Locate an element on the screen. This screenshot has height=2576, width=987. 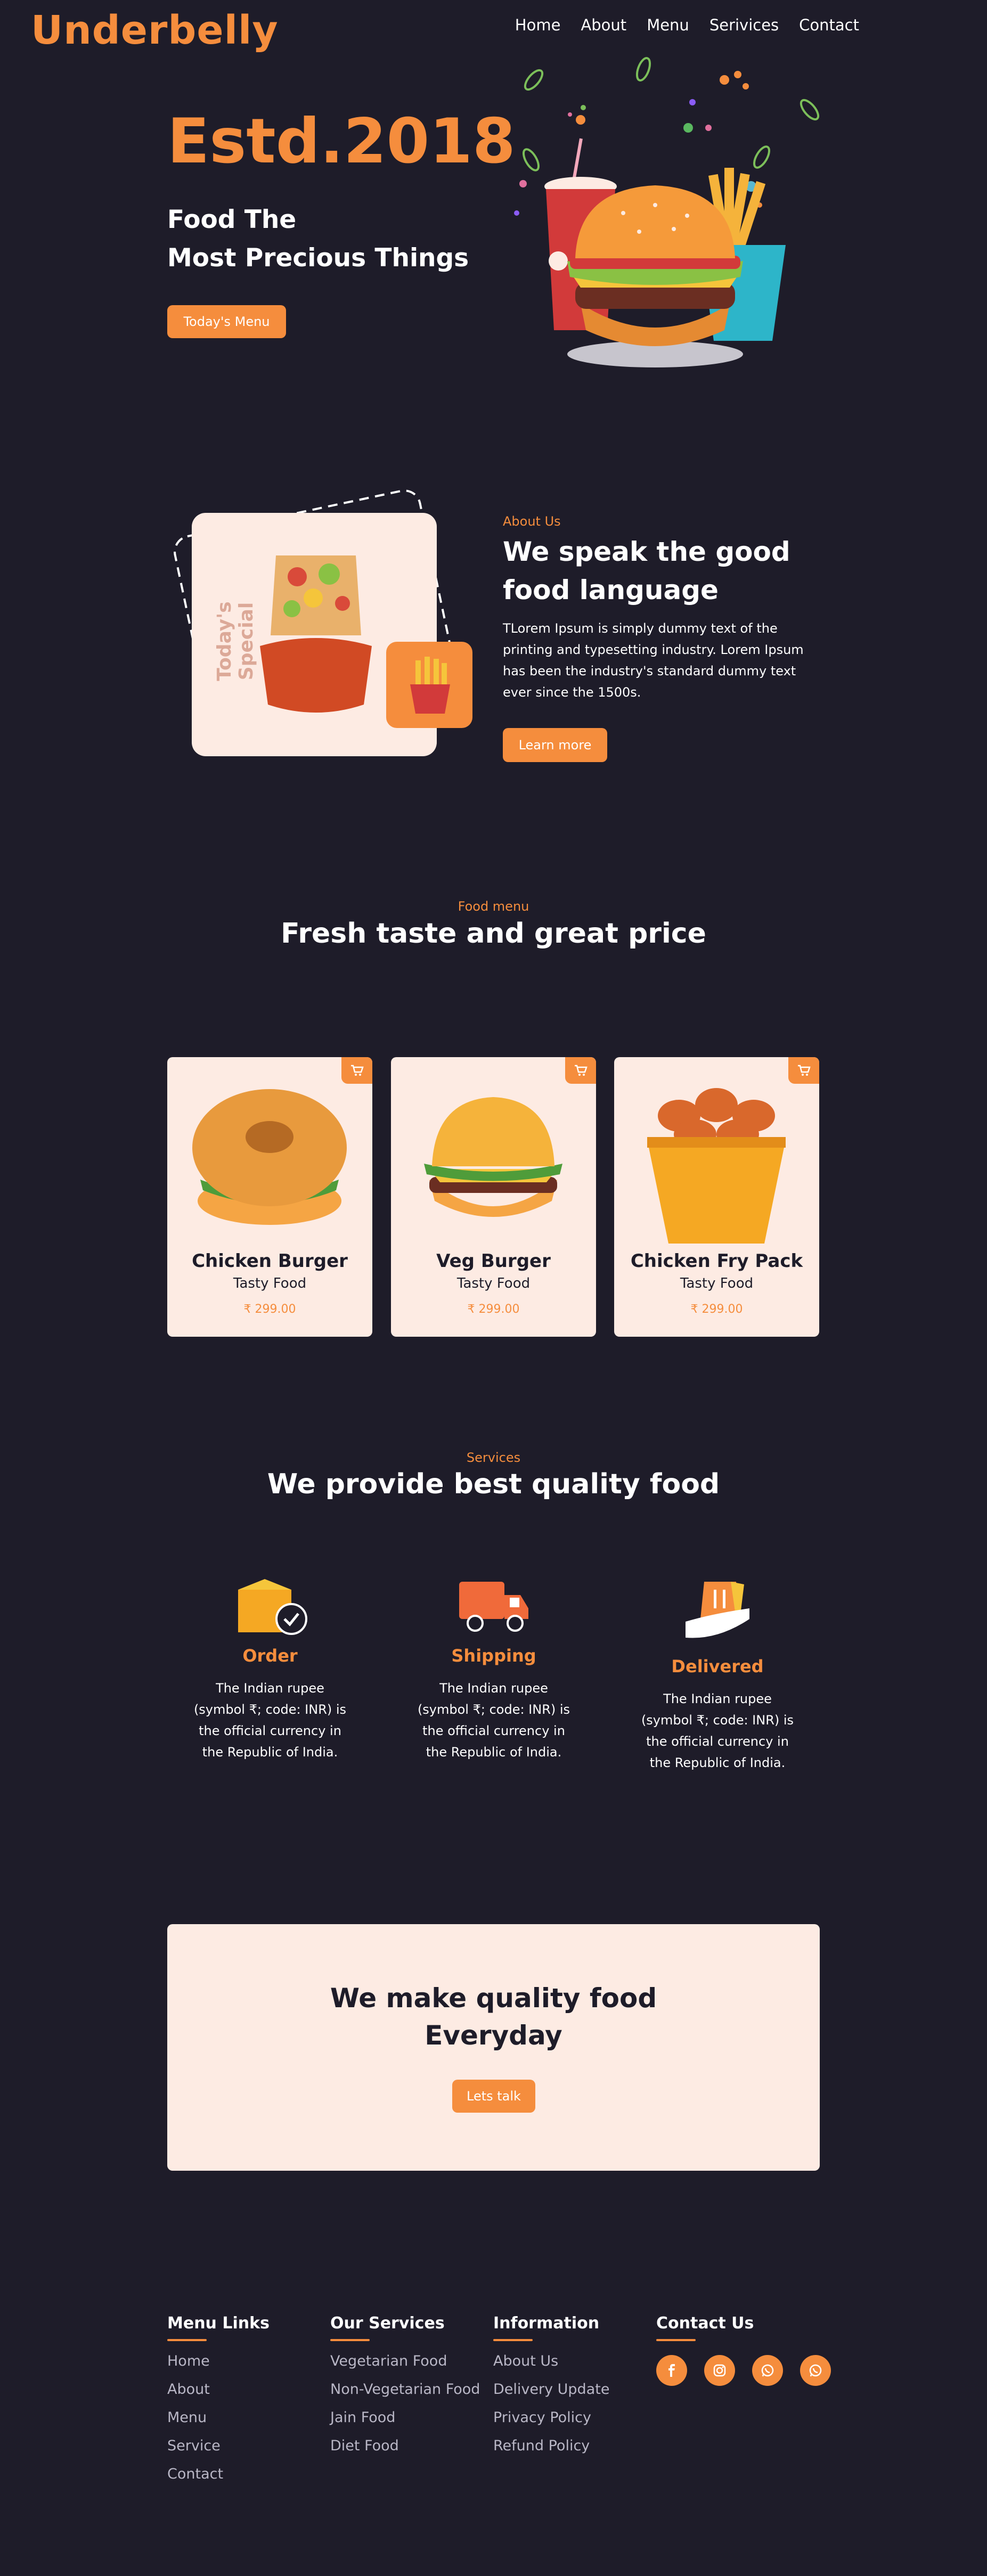
menu-item-name: Chicken Fry Pack is located at coordinates (716, 1261).